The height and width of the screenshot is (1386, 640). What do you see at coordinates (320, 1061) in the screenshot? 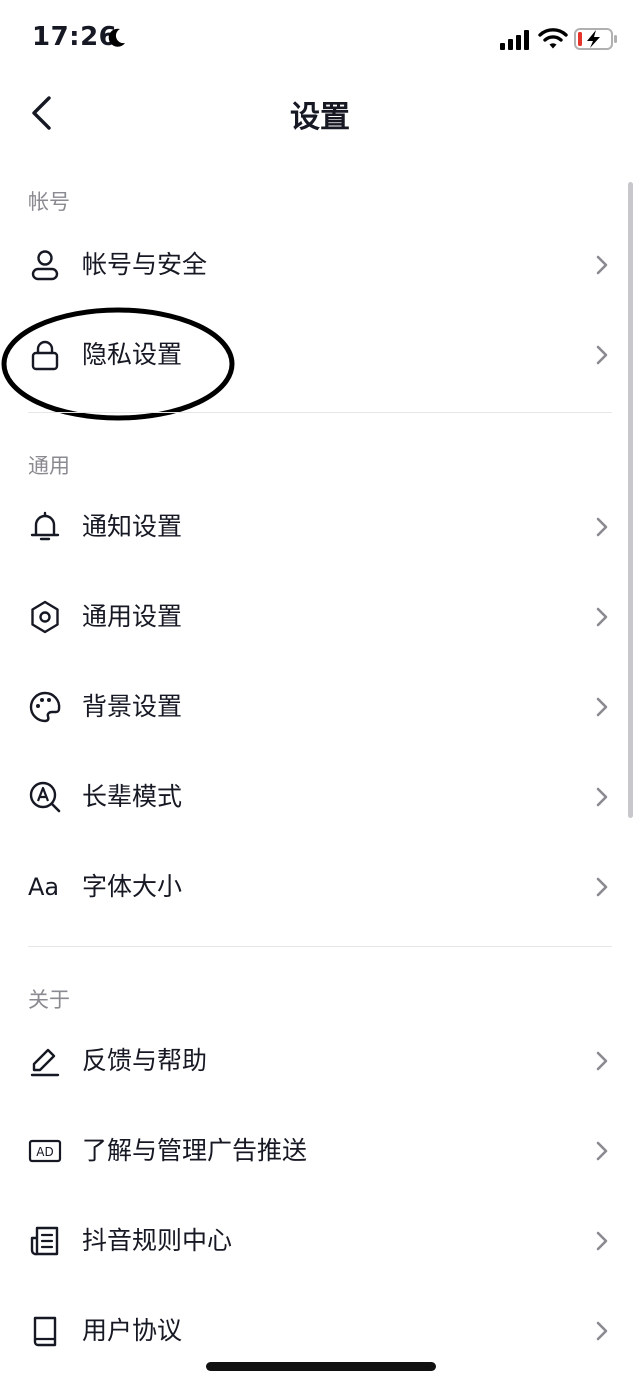
I see `settings-item-feedback: 反馈与帮助` at bounding box center [320, 1061].